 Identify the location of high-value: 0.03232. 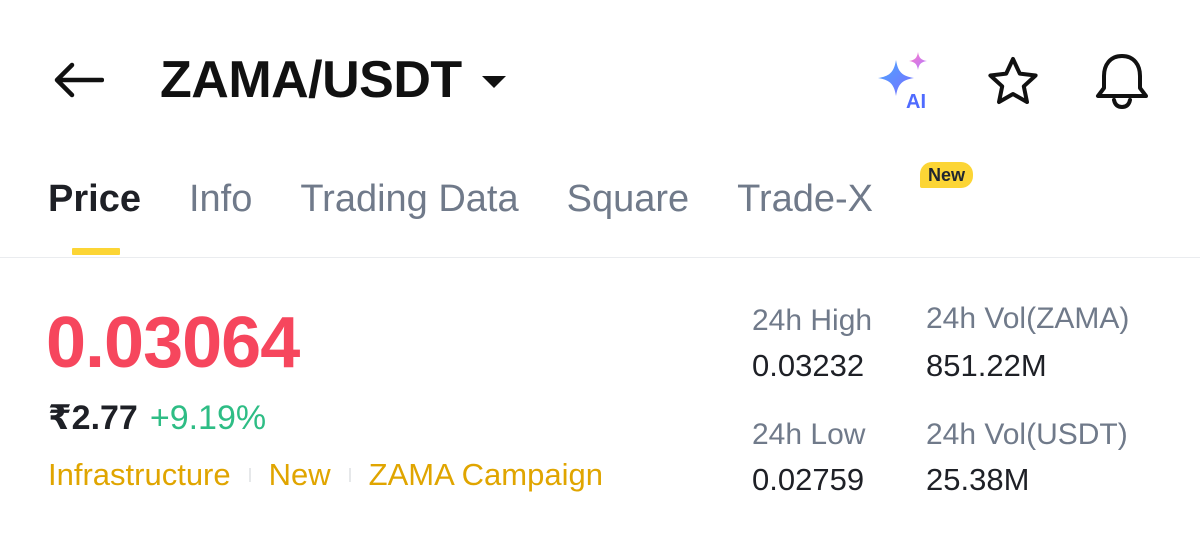
(808, 365).